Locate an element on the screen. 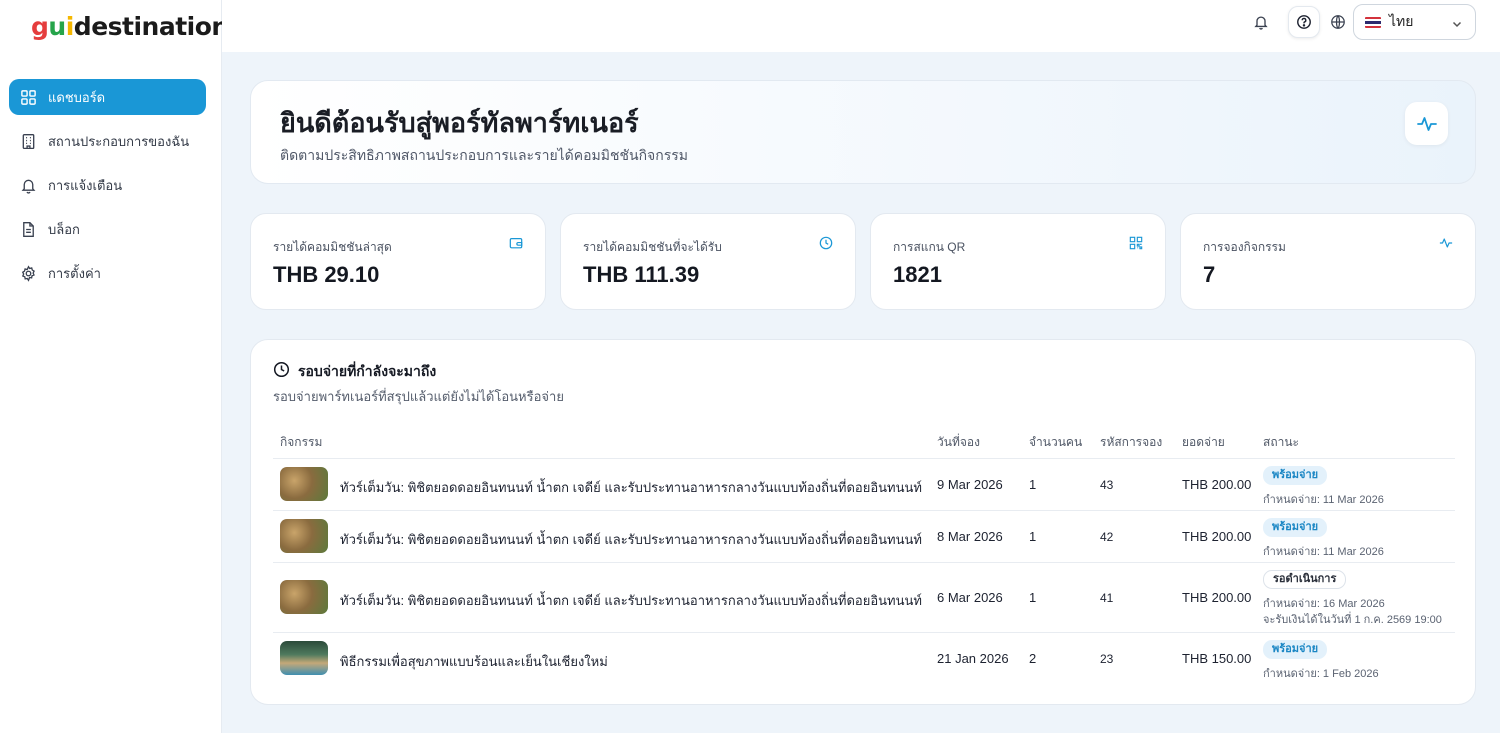 The width and height of the screenshot is (1500, 733). stat-value: 7 is located at coordinates (1209, 274).